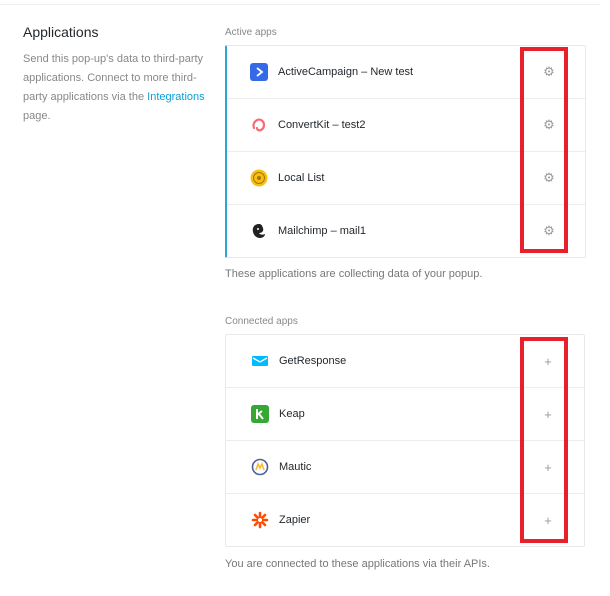  Describe the element at coordinates (251, 32) in the screenshot. I see `active-apps-label: Active apps` at that location.